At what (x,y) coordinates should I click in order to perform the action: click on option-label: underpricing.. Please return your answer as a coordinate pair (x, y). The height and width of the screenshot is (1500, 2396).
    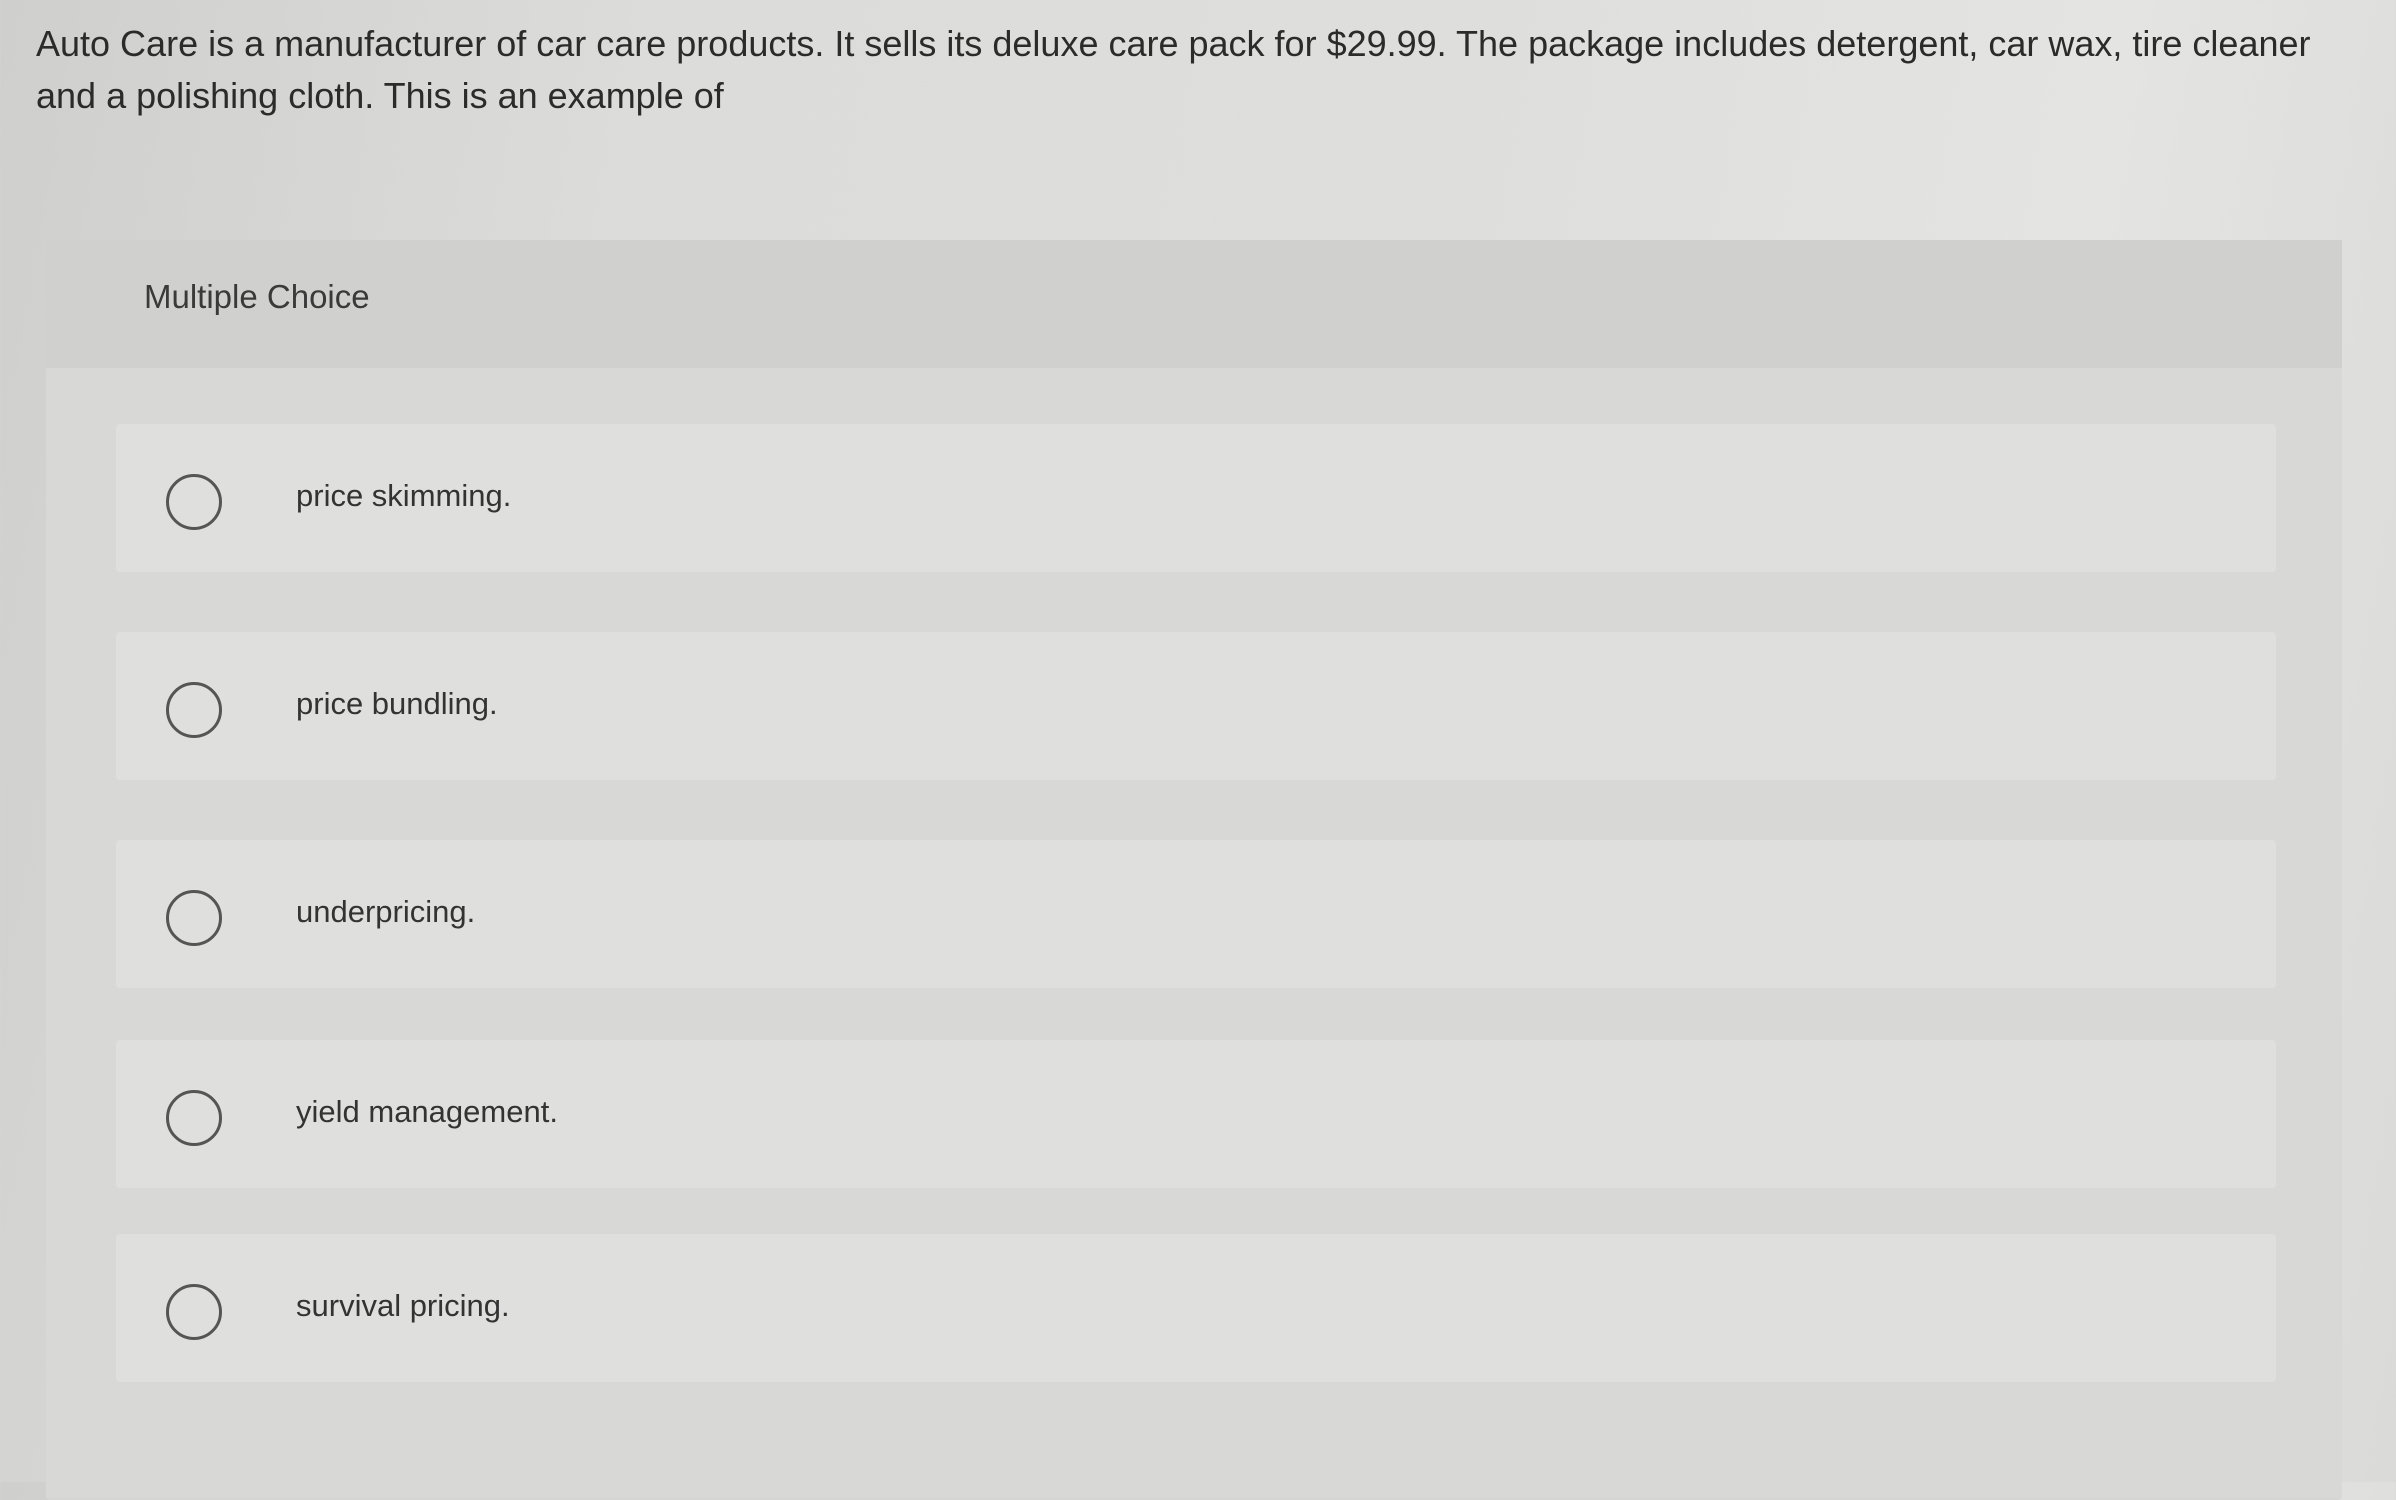
    Looking at the image, I should click on (386, 911).